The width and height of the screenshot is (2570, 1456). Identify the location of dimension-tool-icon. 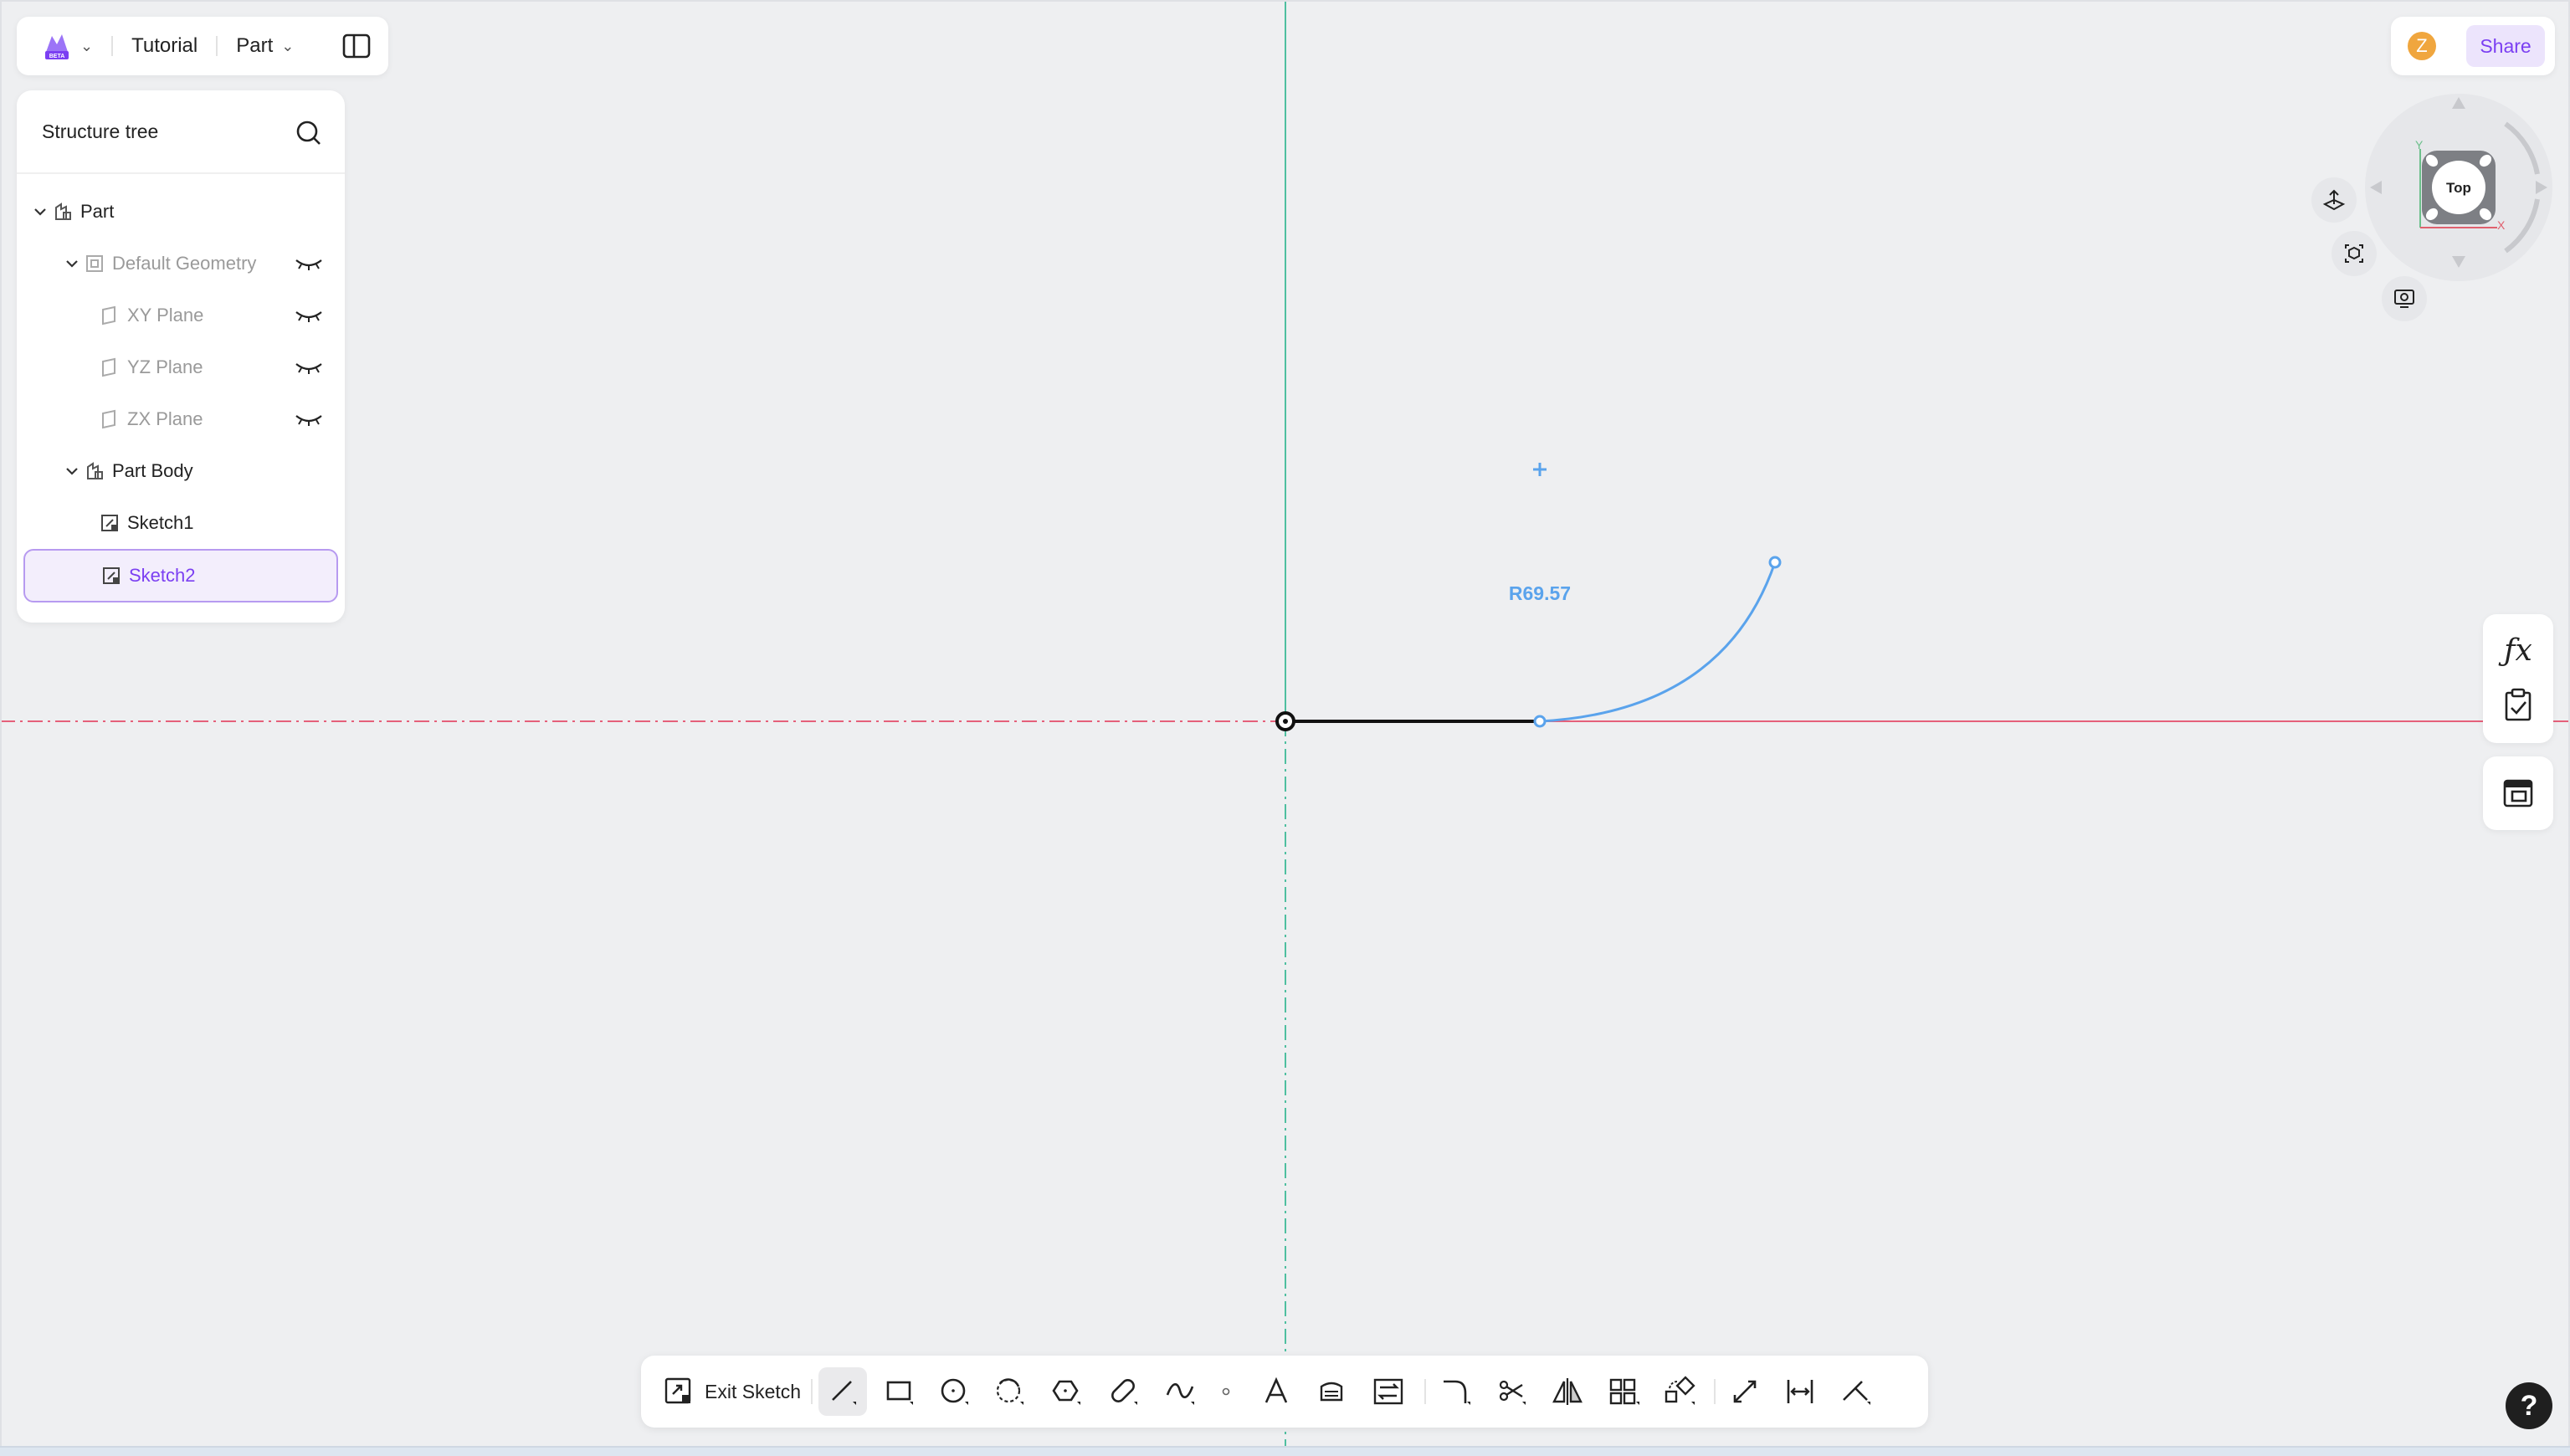
(1745, 1391).